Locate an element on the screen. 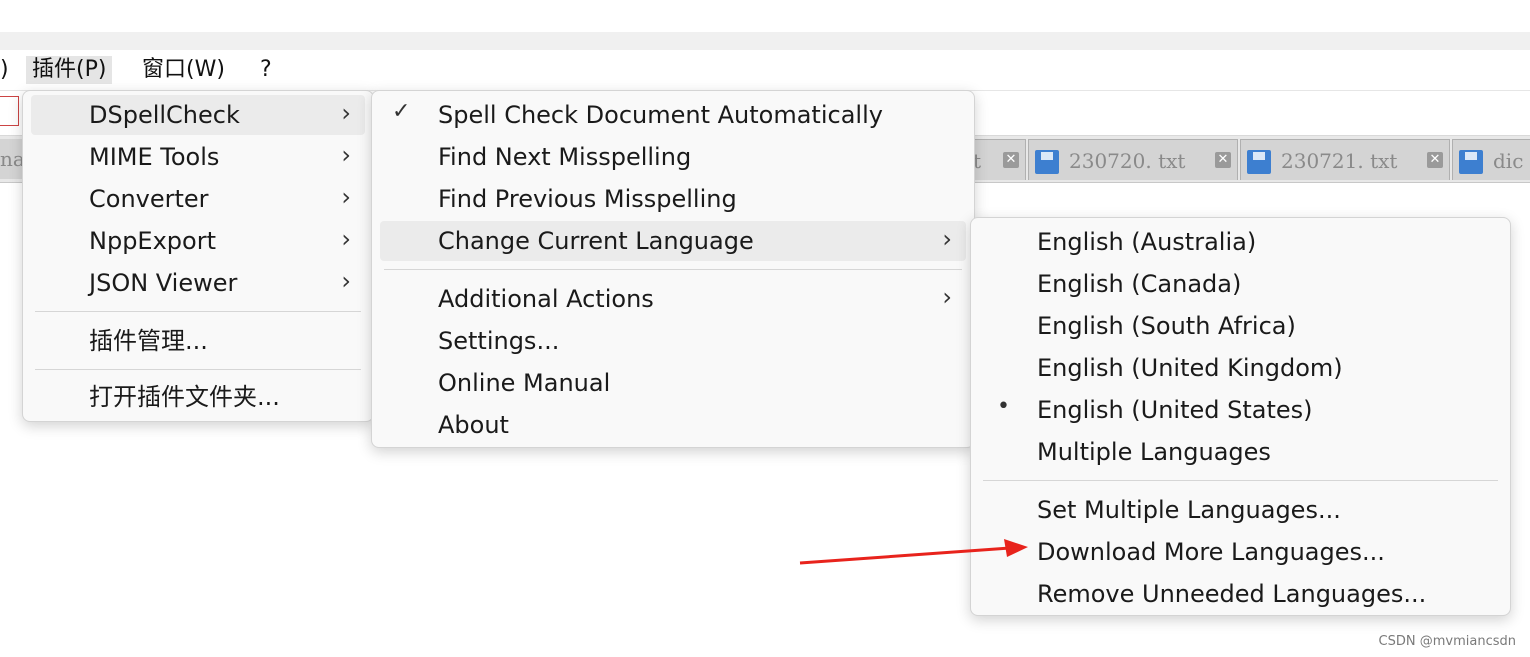 This screenshot has width=1530, height=657. annotation-arrow is located at coordinates (913, 552).